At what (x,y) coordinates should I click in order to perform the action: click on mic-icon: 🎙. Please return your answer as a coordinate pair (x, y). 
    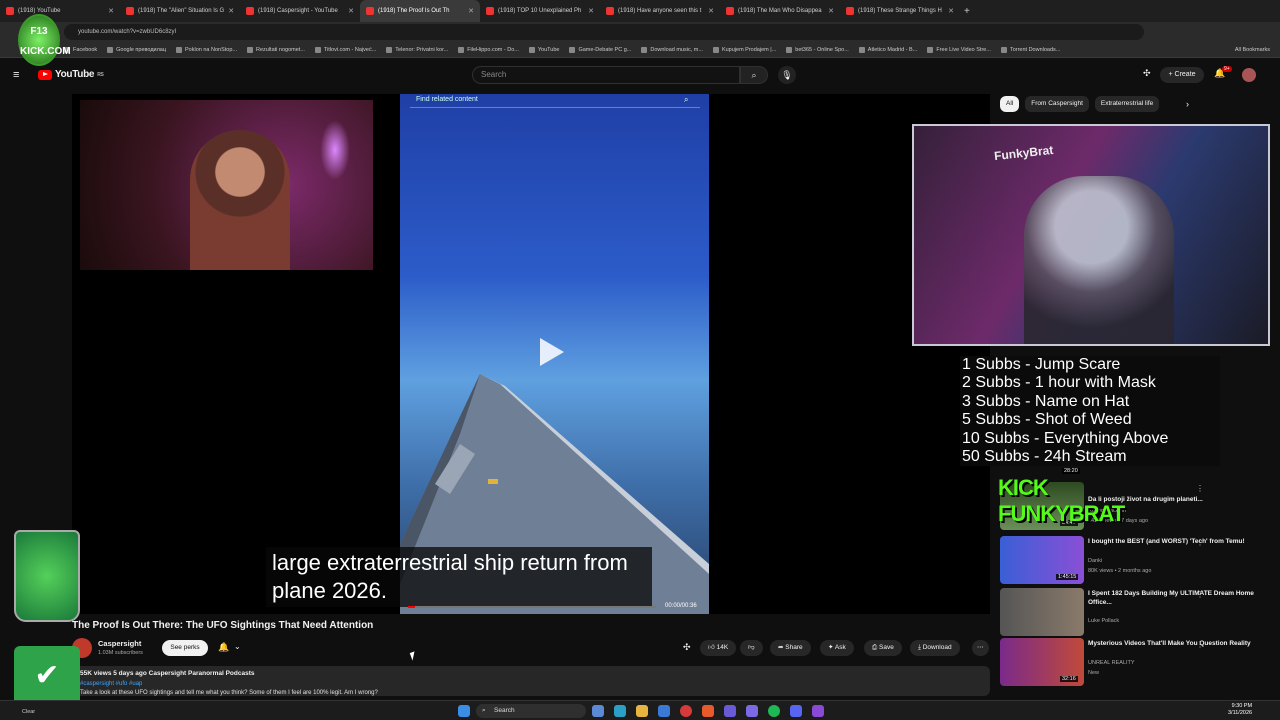
    Looking at the image, I should click on (787, 75).